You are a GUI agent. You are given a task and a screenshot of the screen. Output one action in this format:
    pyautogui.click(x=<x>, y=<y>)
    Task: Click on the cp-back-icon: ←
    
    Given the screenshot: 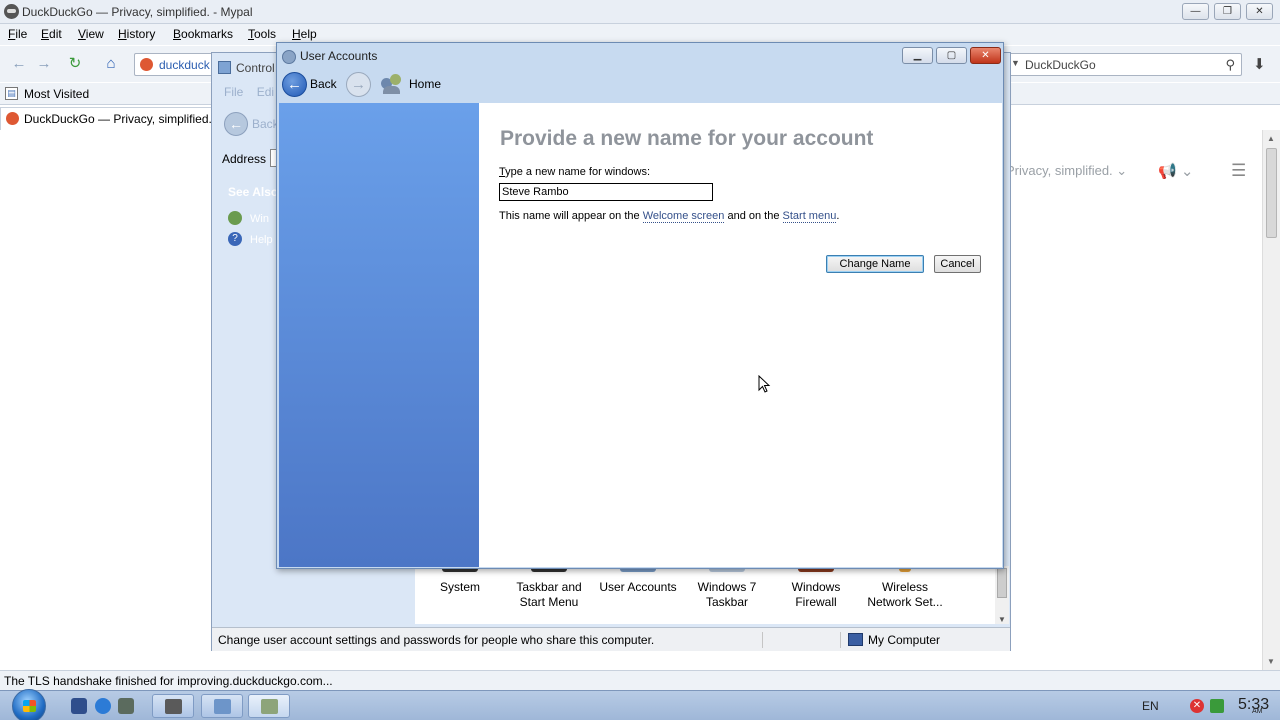 What is the action you would take?
    pyautogui.click(x=236, y=124)
    